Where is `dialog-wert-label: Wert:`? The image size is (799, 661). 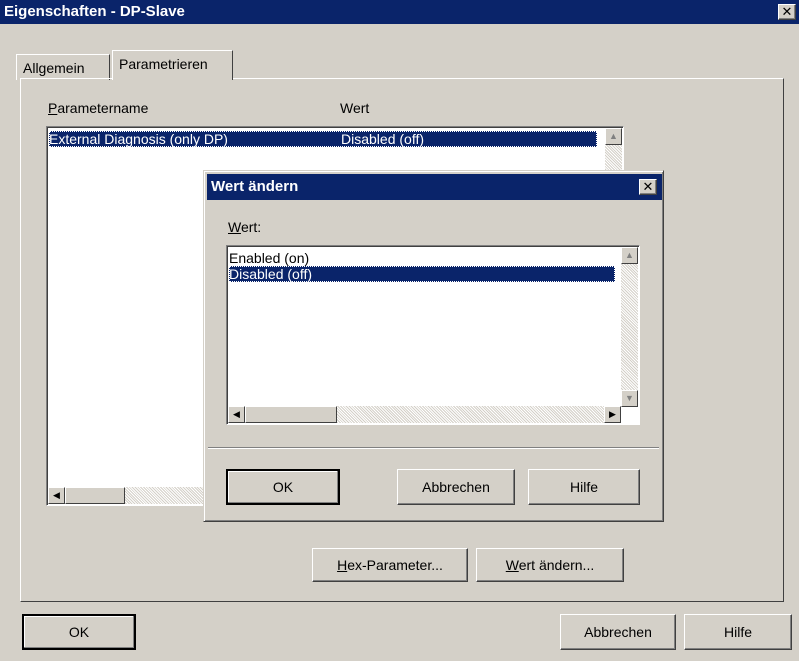 dialog-wert-label: Wert: is located at coordinates (245, 227).